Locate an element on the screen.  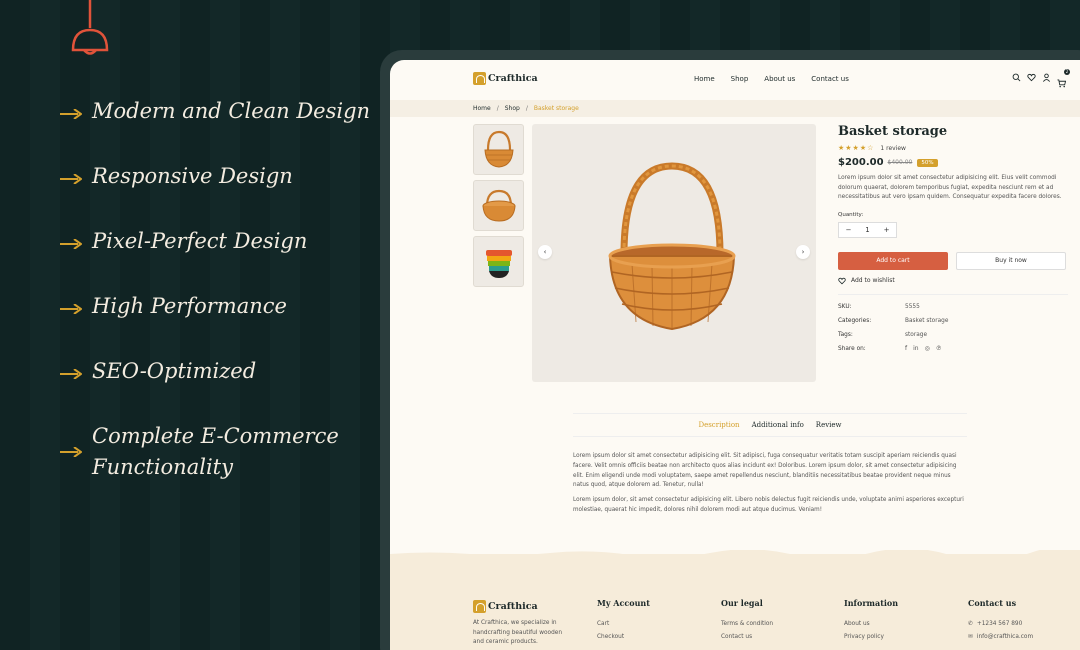
footer-link-terms: Terms & condition is located at coordinates (747, 624).